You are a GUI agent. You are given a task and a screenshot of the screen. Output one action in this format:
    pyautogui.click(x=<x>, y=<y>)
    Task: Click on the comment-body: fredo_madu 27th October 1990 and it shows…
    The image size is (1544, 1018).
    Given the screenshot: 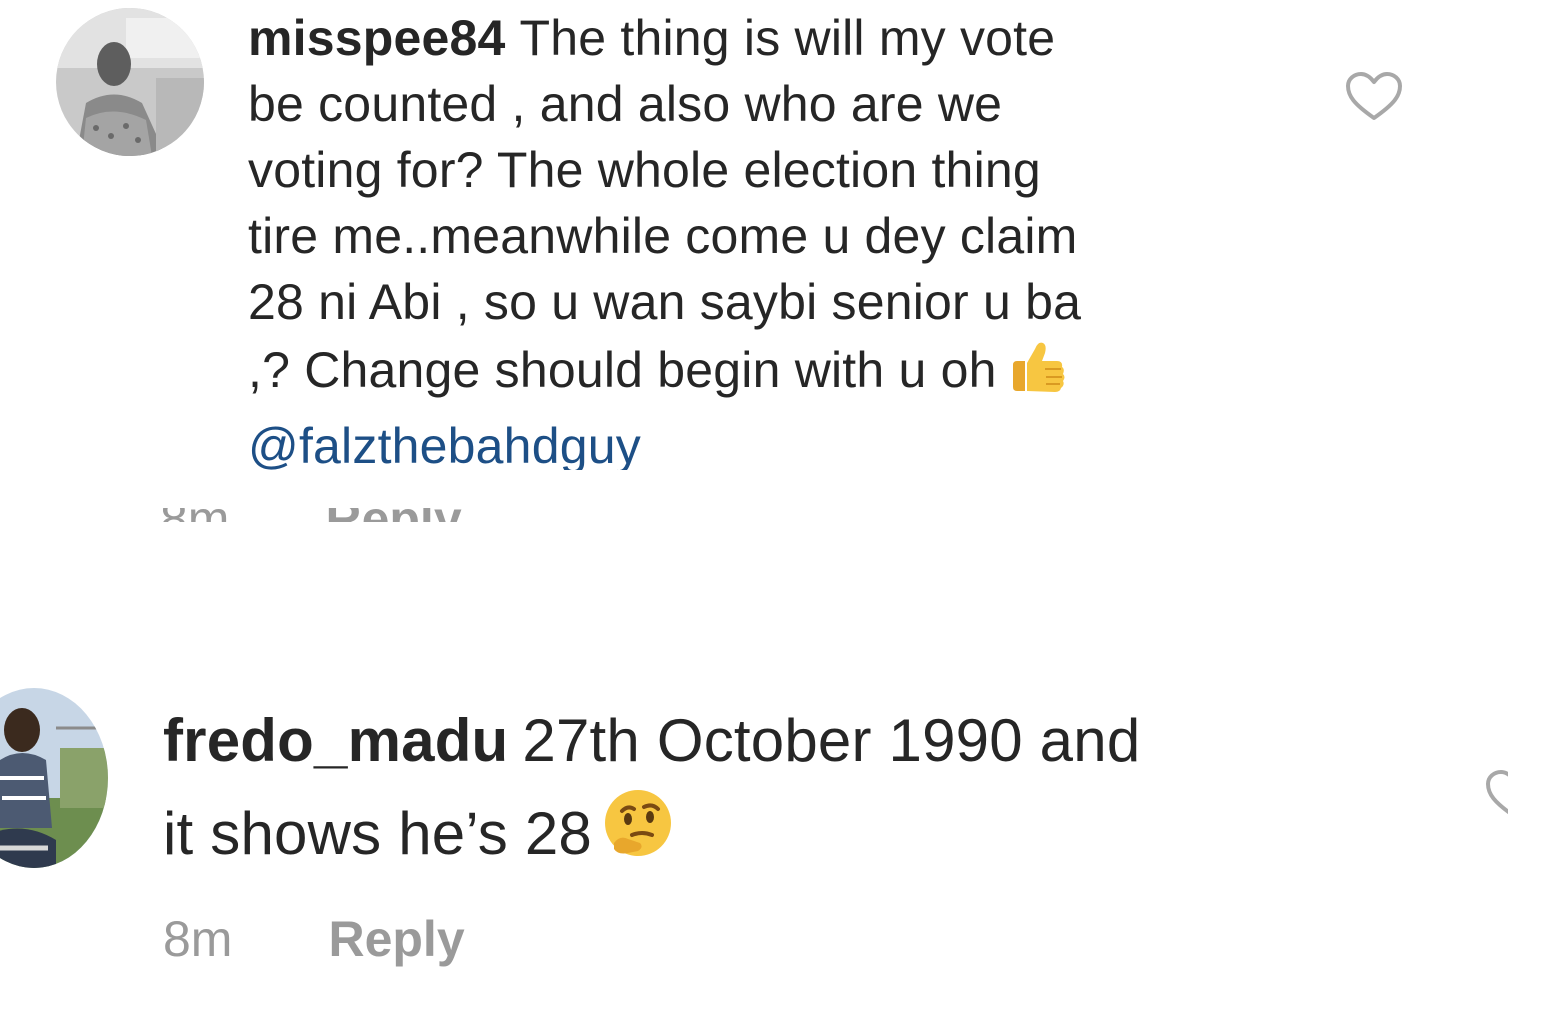 What is the action you would take?
    pyautogui.click(x=651, y=792)
    